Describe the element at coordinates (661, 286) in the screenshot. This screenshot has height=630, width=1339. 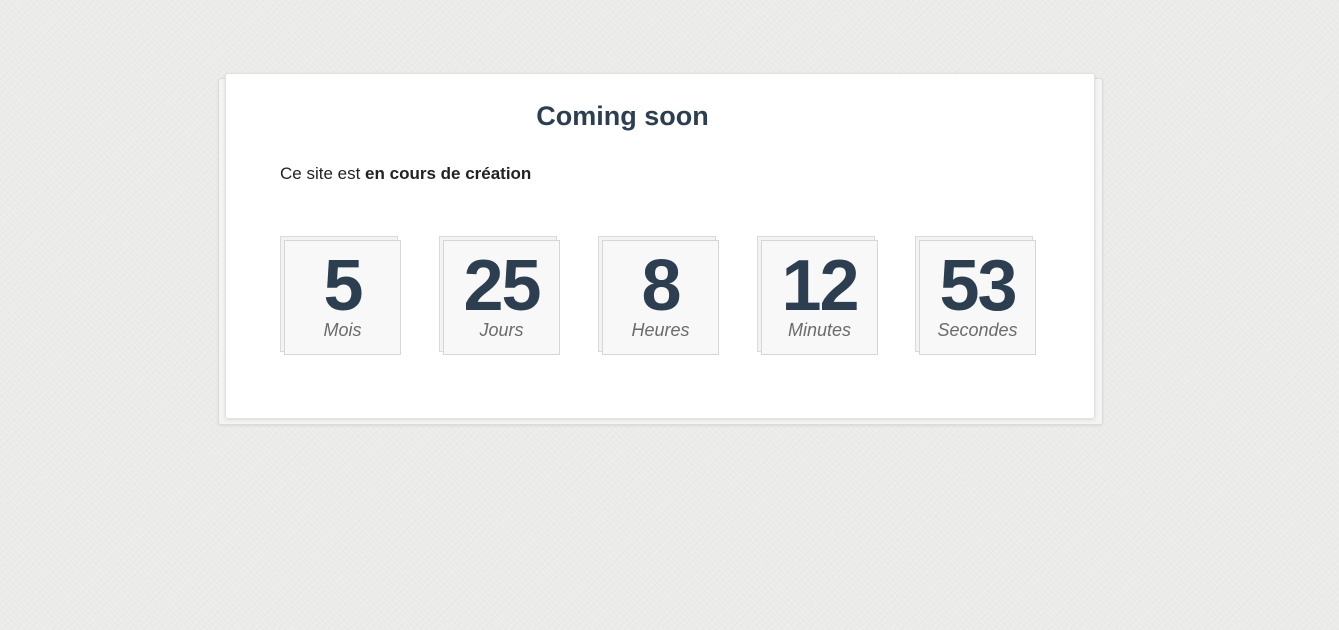
I see `countdown-hours-value: 8` at that location.